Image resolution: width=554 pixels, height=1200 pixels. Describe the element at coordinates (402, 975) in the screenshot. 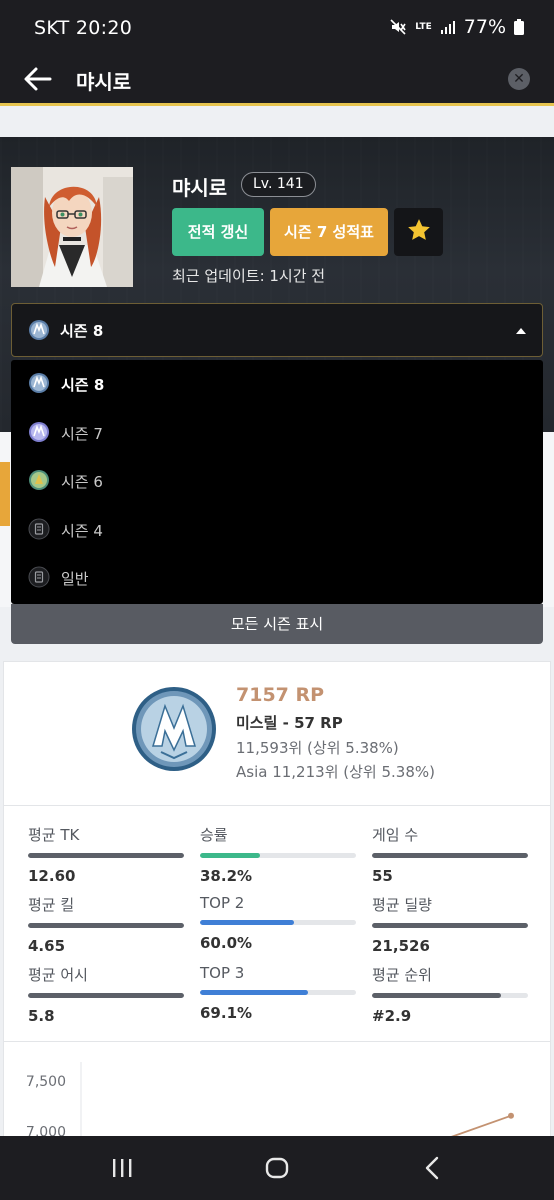

I see `stat-label: 평균 순위` at that location.